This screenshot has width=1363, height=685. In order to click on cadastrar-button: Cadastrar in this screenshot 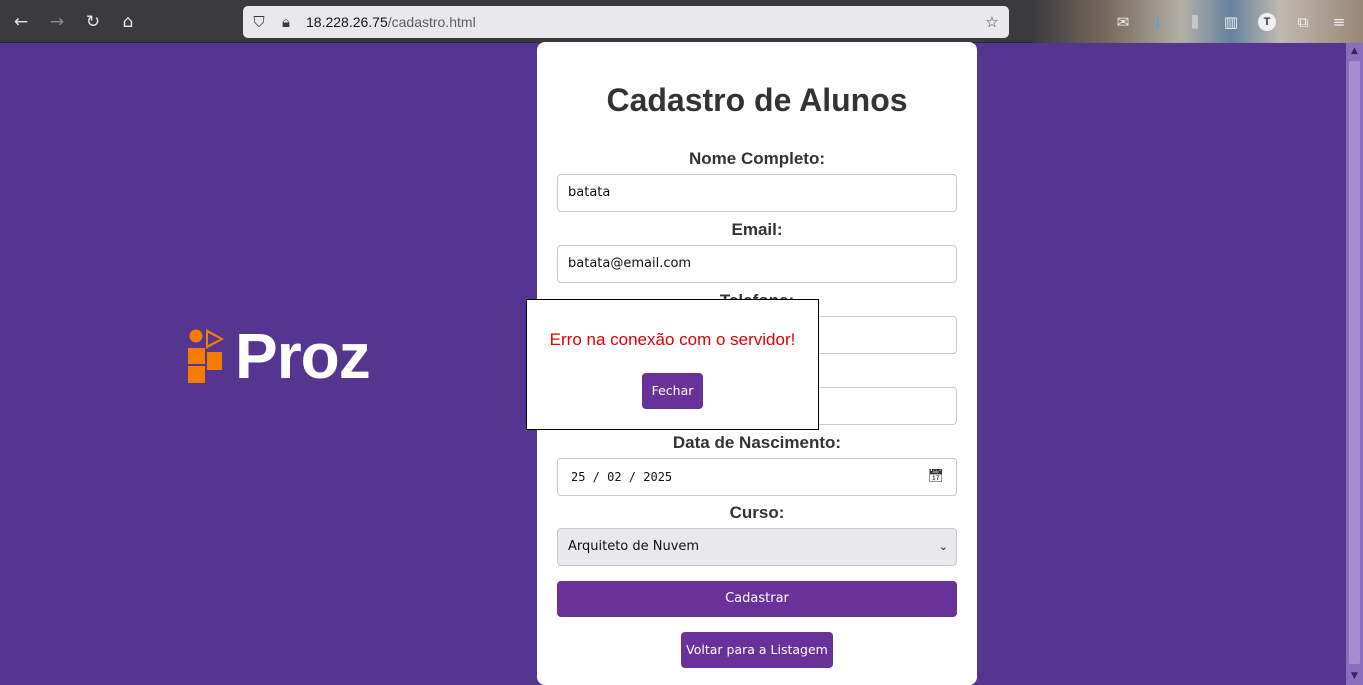, I will do `click(757, 599)`.